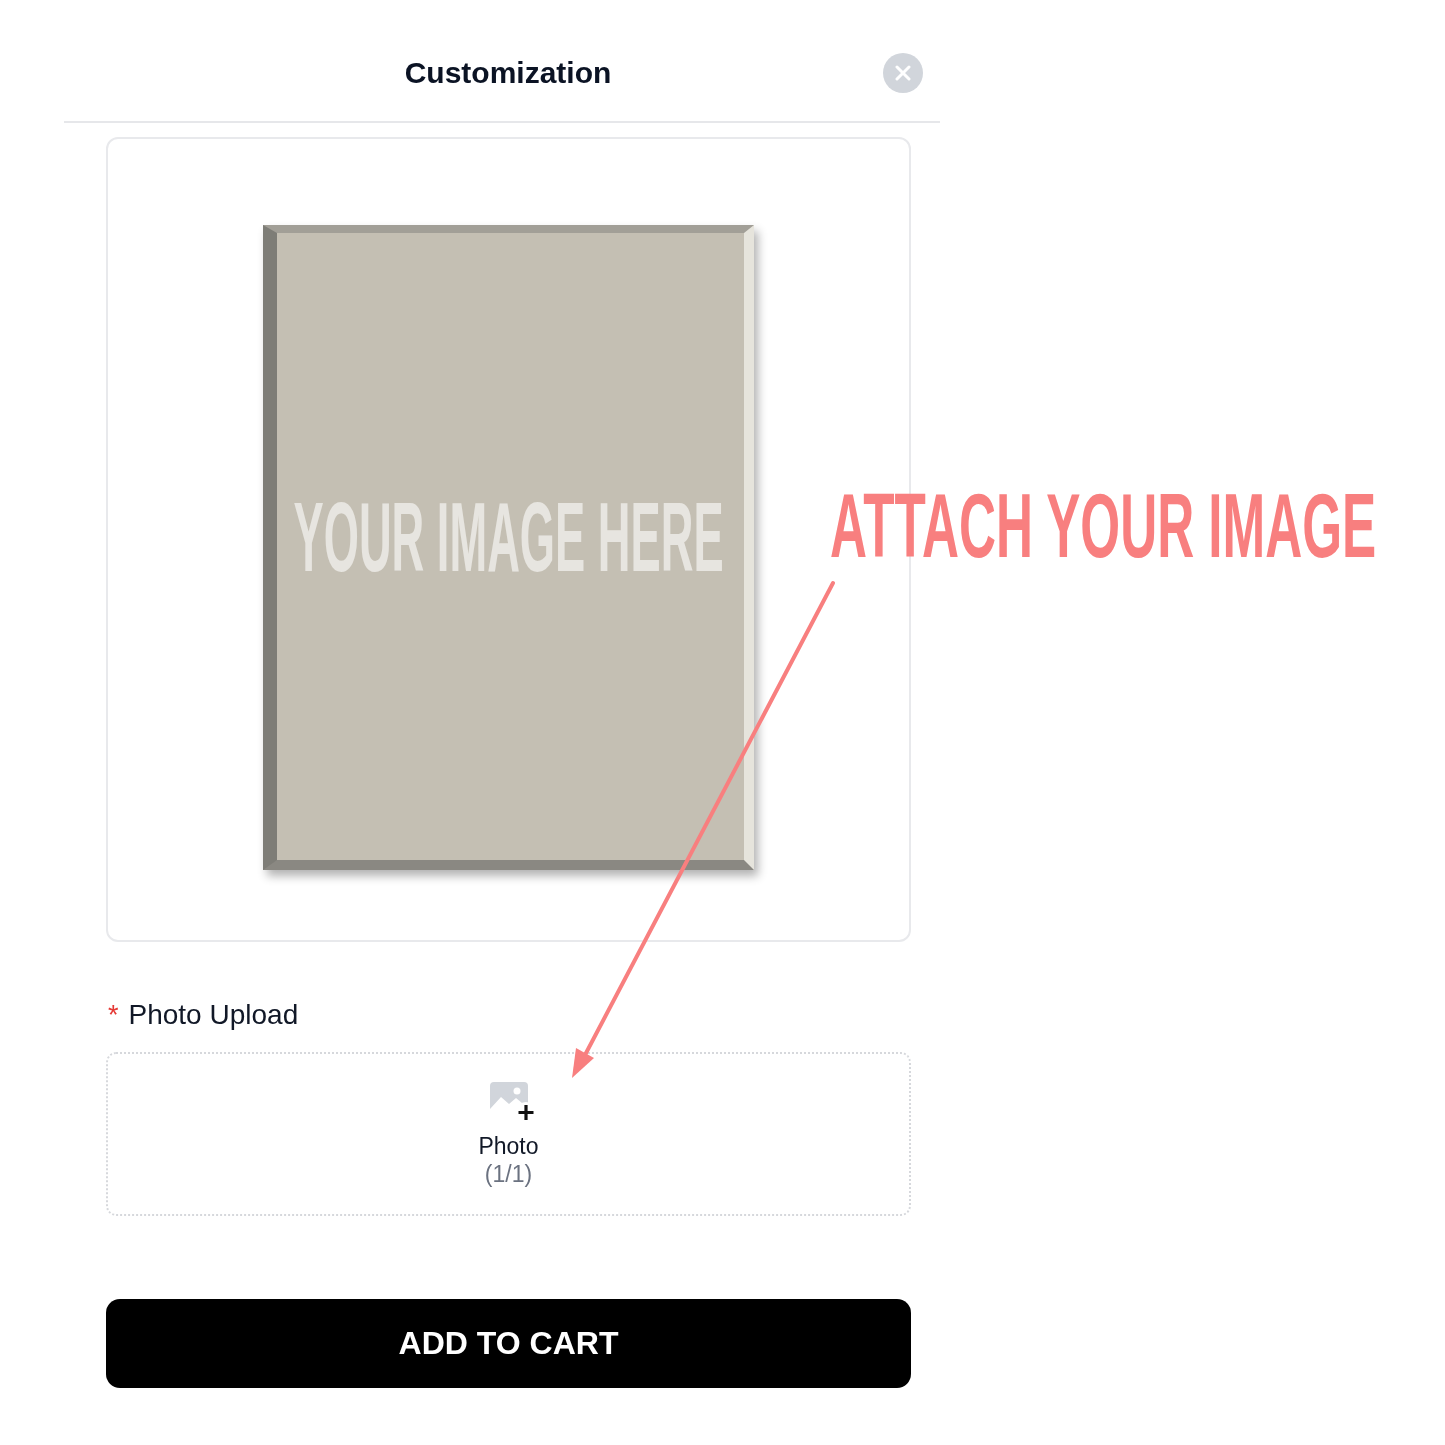  What do you see at coordinates (512, 1102) in the screenshot?
I see `image-plus-icon` at bounding box center [512, 1102].